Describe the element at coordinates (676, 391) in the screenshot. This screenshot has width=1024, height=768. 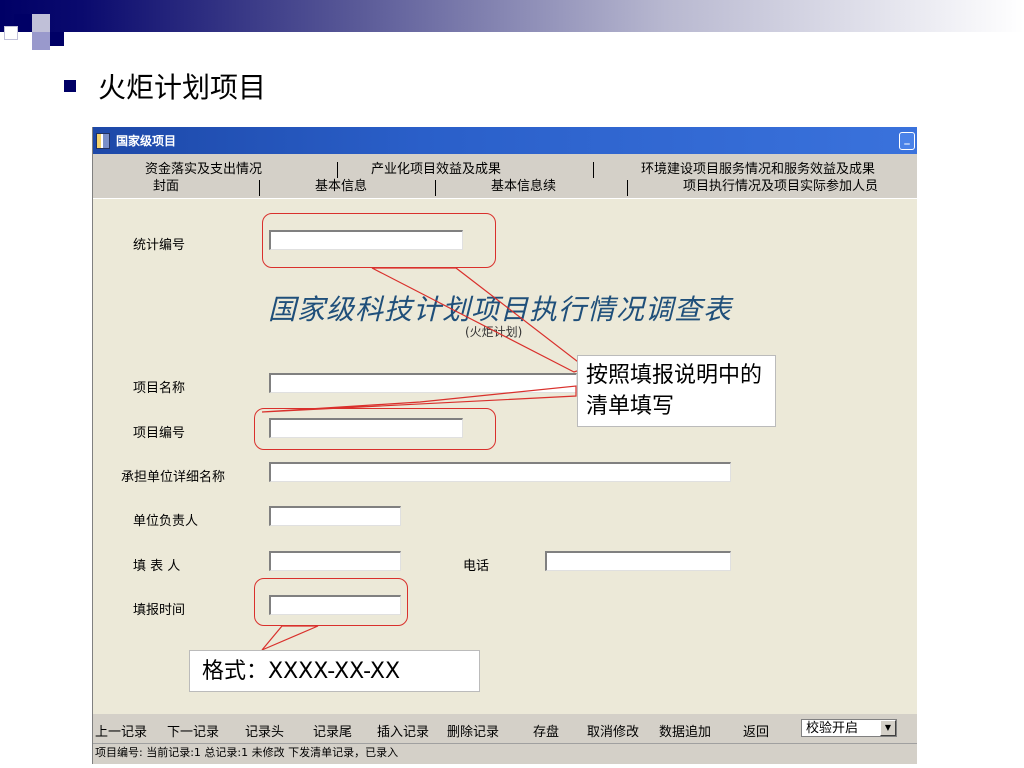
I see `fill-instruction-callout: 按照填报说明中的清单填写` at that location.